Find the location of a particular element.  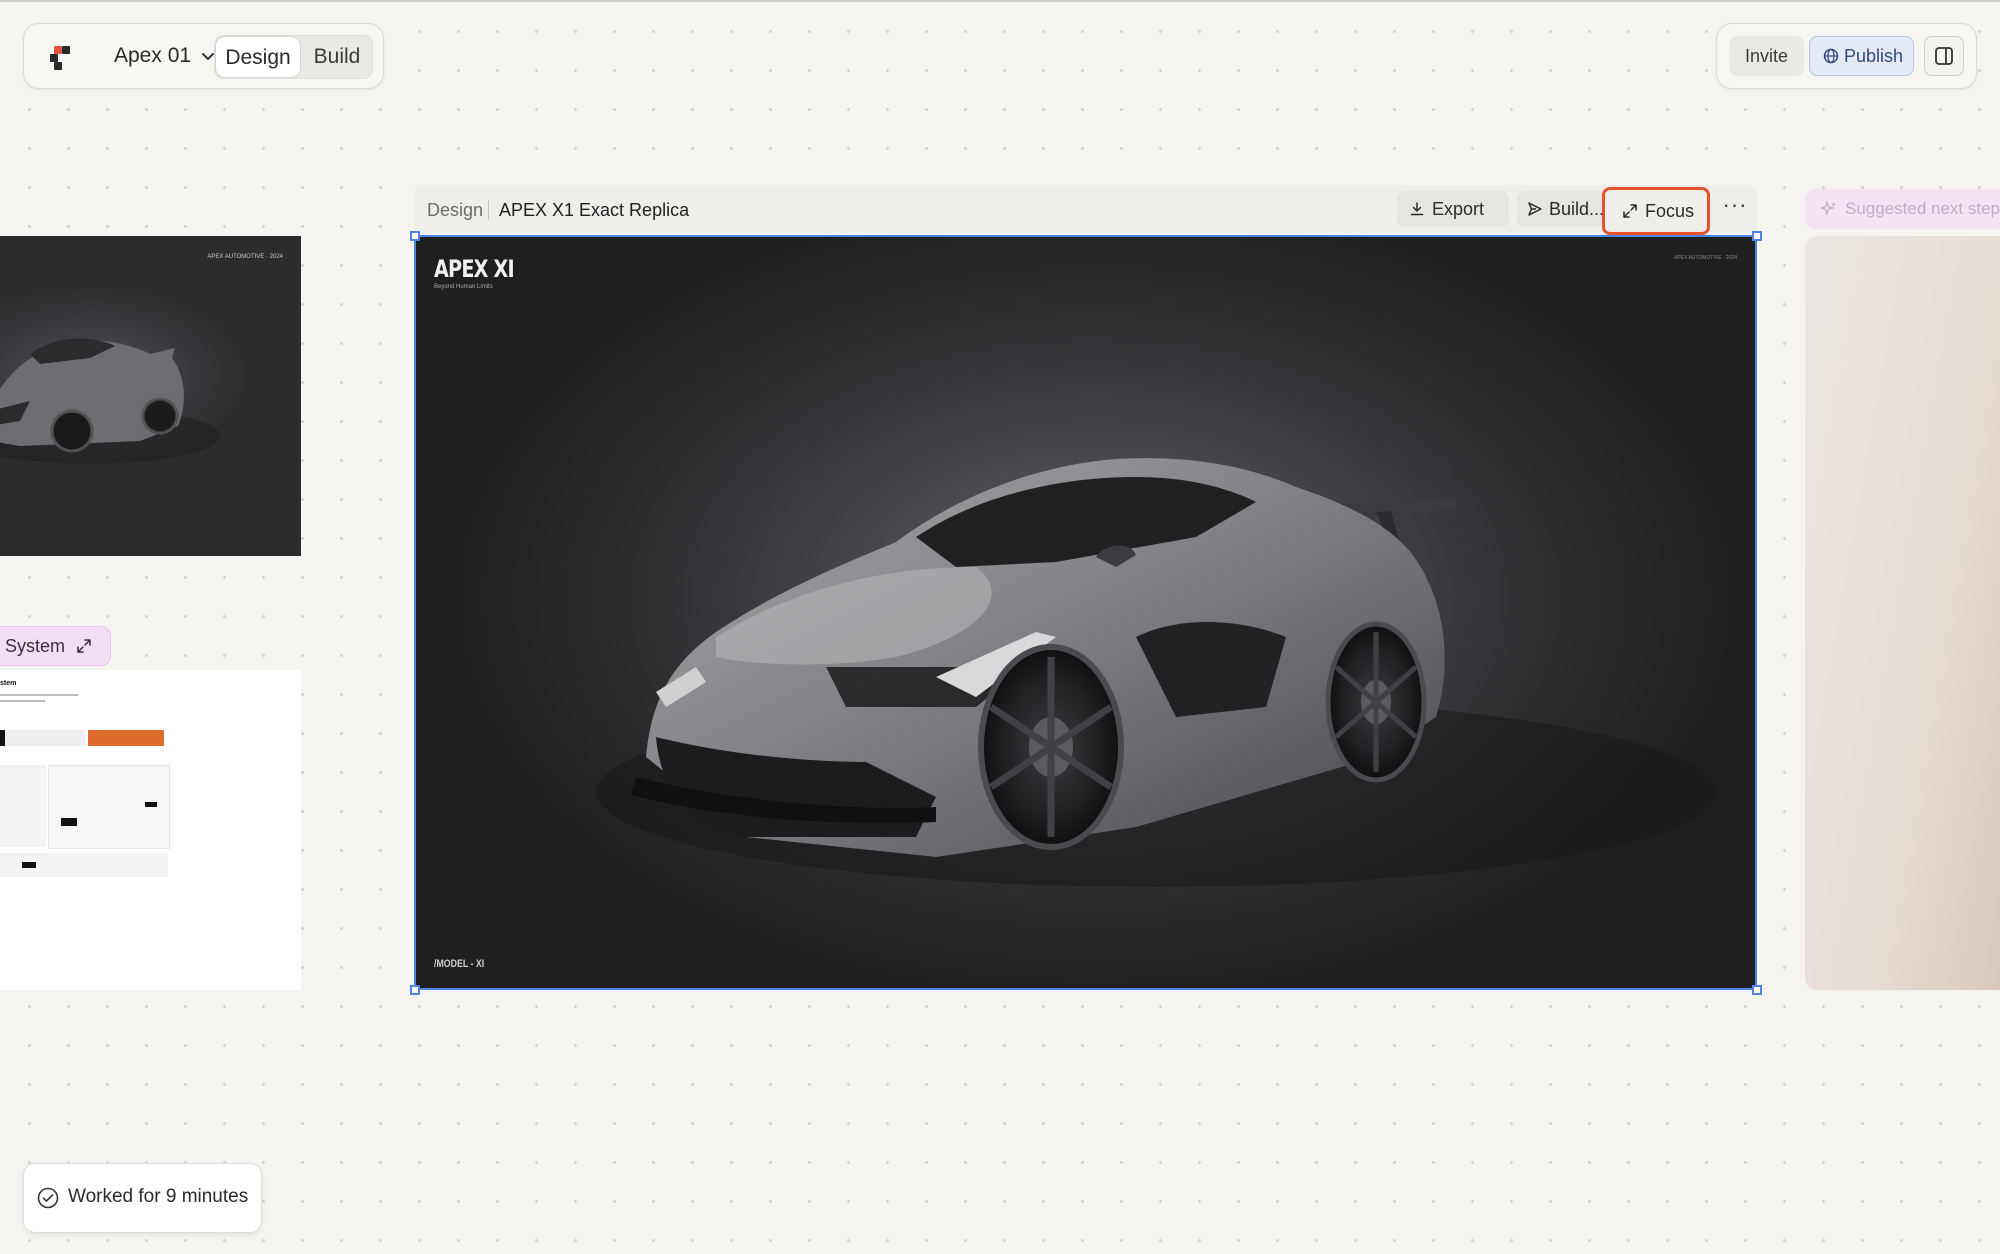

worked-label: Worked for 9 minutes is located at coordinates (158, 1196).